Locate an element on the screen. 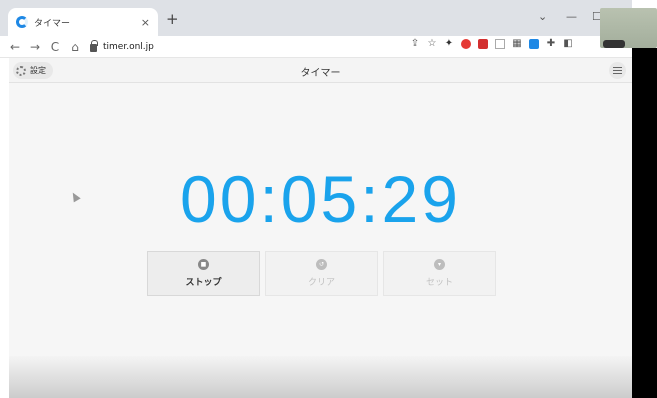  tab-title: タイマー is located at coordinates (52, 23).